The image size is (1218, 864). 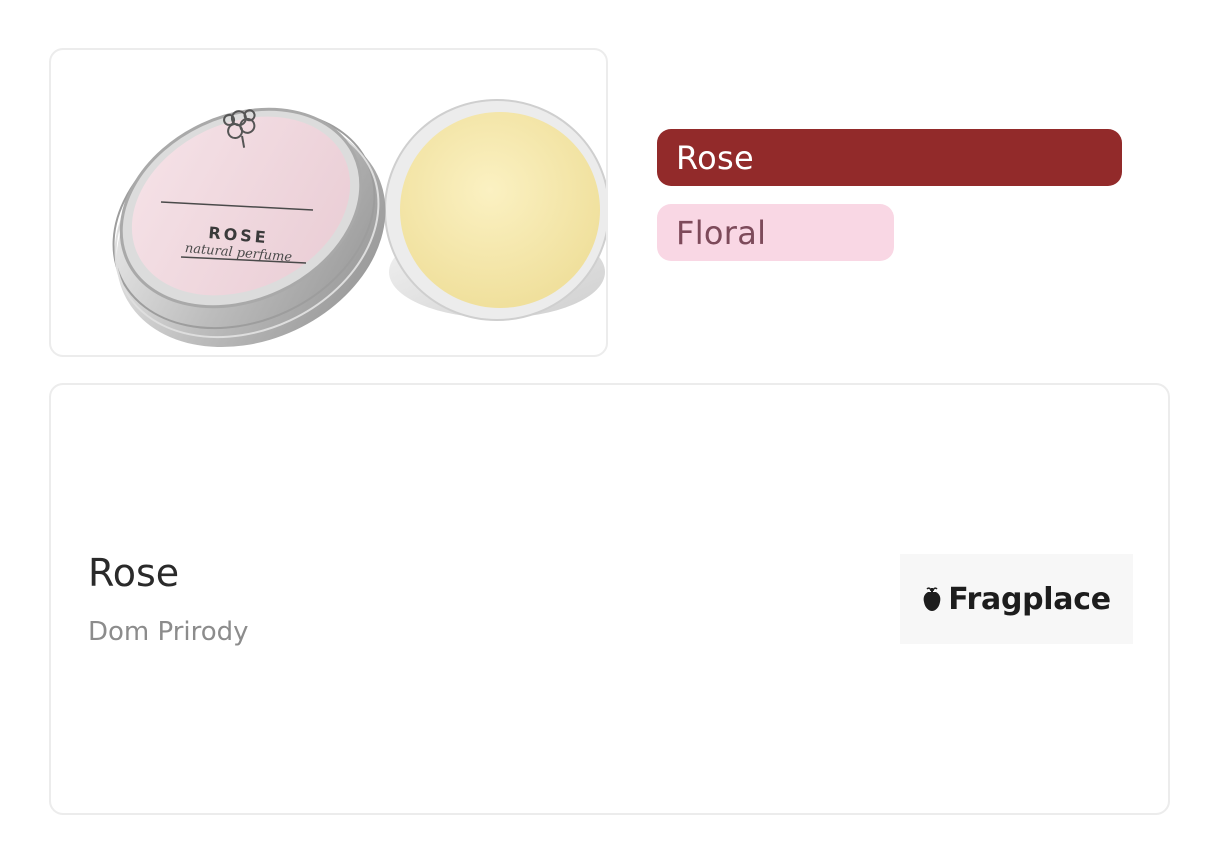 I want to click on scent-family-tag-label: Floral, so click(x=721, y=232).